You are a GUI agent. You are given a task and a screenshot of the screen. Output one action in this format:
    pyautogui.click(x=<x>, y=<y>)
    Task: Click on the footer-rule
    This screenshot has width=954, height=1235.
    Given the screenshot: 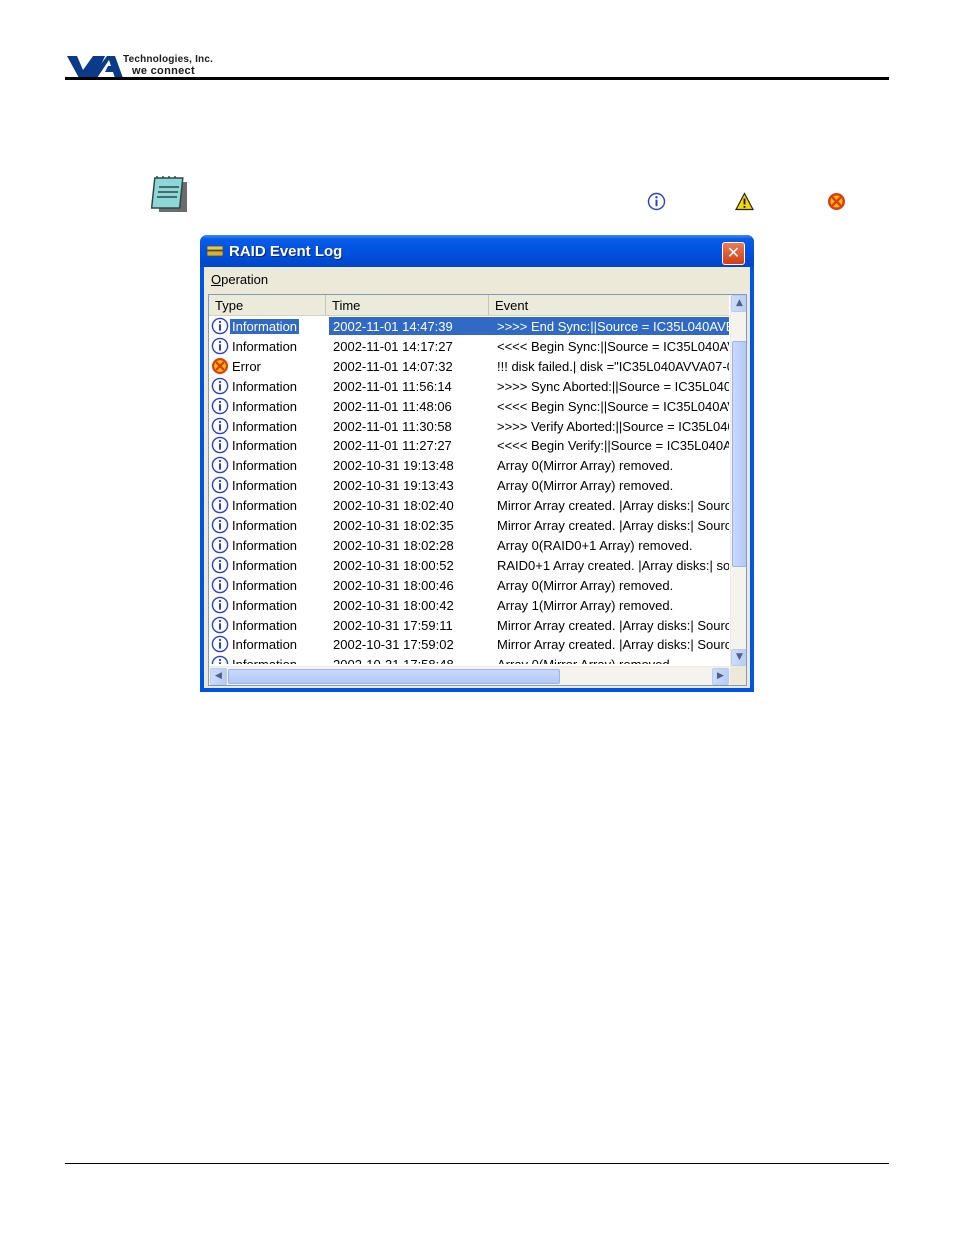 What is the action you would take?
    pyautogui.click(x=477, y=1163)
    